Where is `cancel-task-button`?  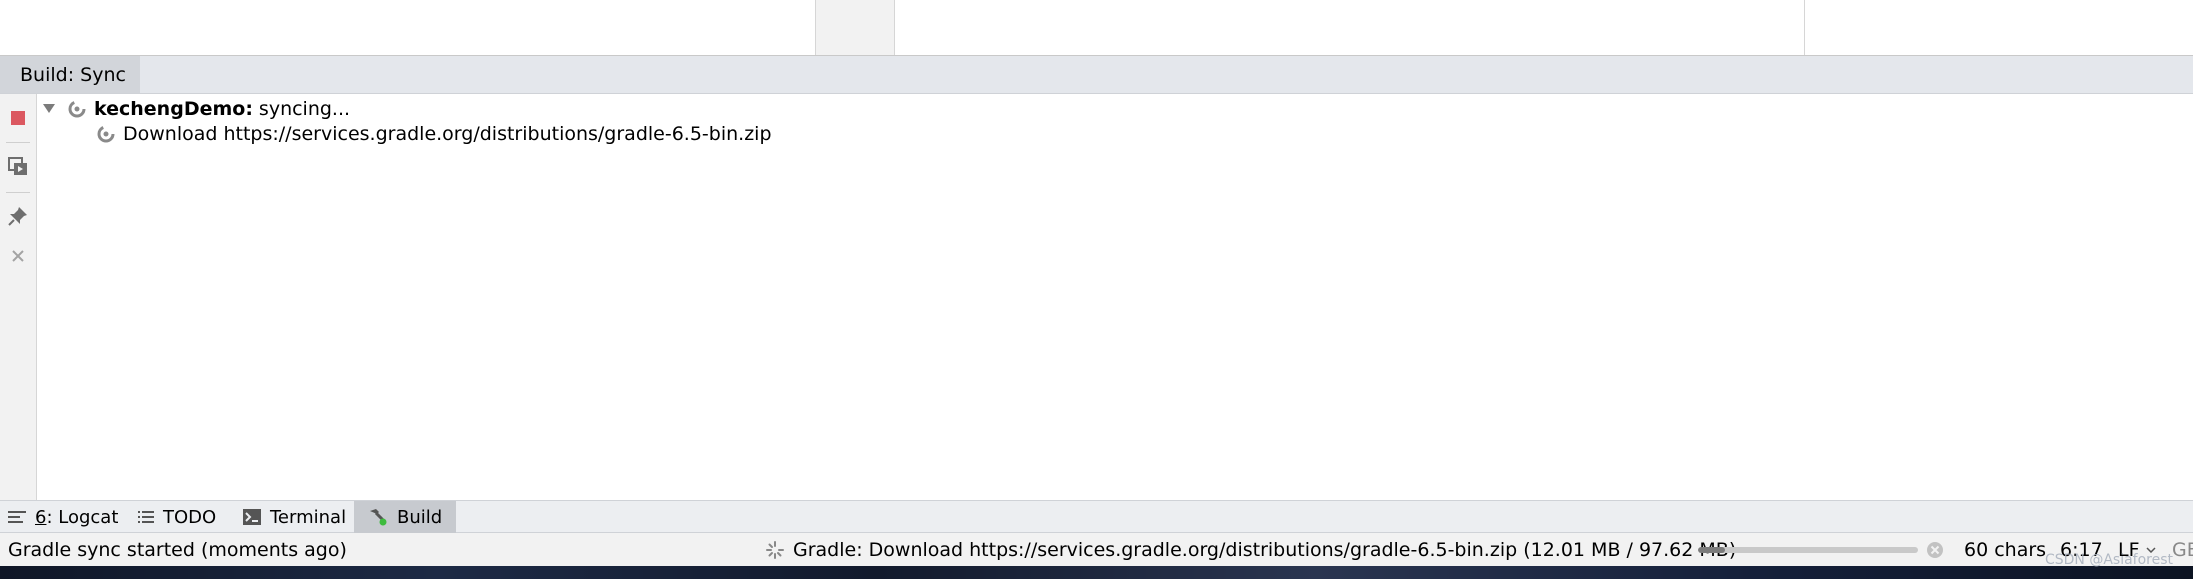
cancel-task-button is located at coordinates (1935, 549).